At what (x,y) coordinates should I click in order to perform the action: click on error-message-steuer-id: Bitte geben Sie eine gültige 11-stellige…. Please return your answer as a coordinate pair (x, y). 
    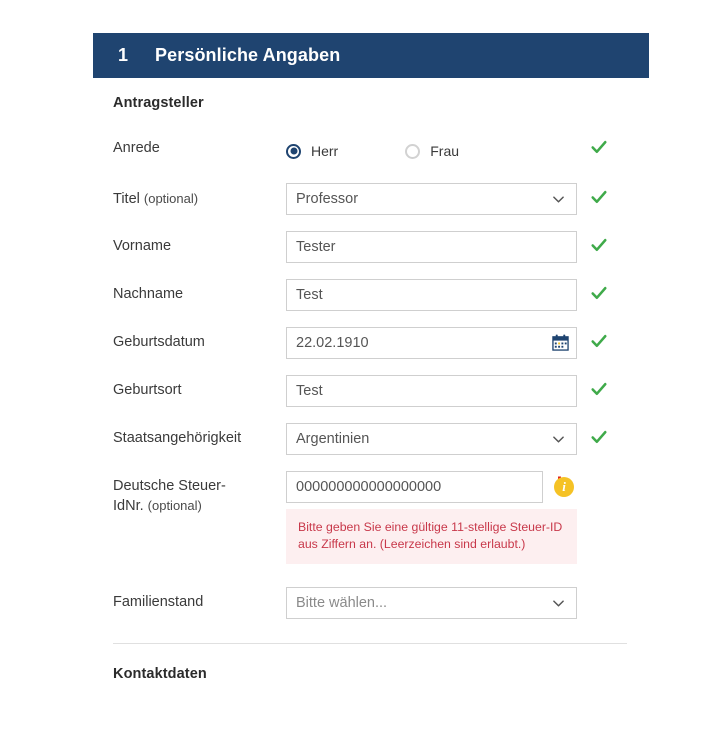
    Looking at the image, I should click on (430, 535).